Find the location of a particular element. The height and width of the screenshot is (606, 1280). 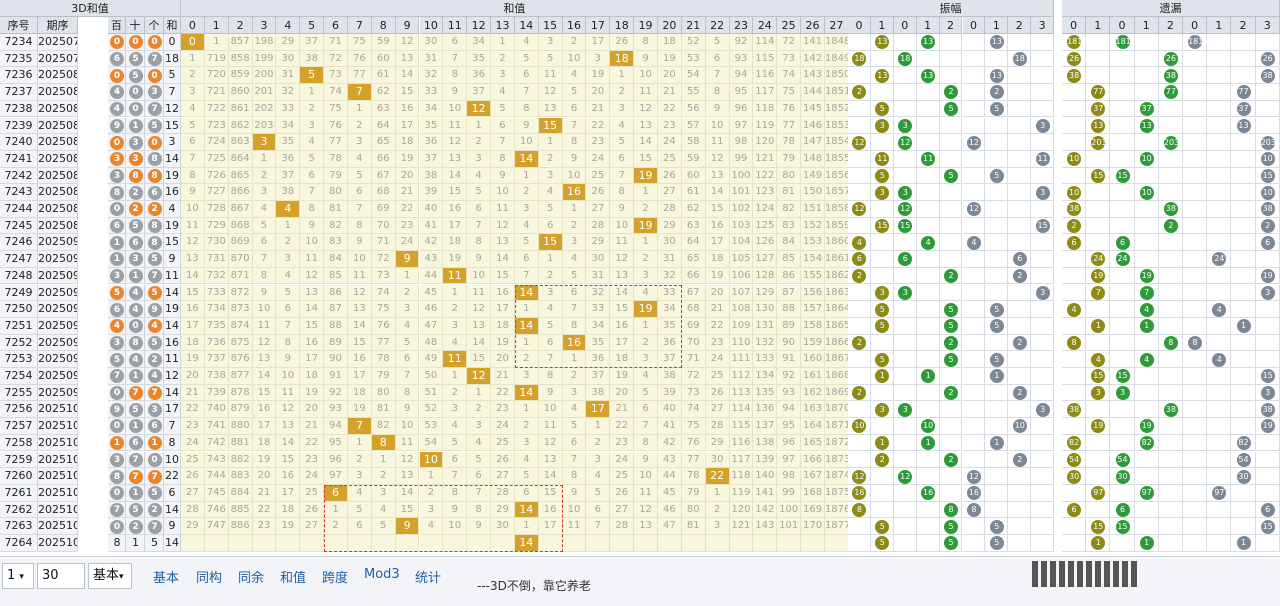

row-issue: 2025106 is located at coordinates (58, 510).